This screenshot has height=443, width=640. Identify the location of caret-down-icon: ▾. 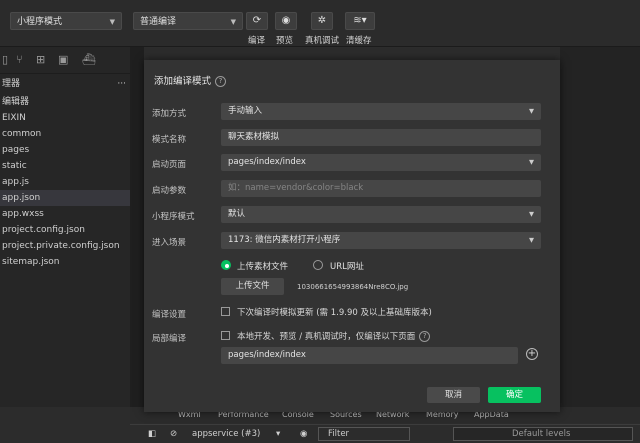
(278, 434).